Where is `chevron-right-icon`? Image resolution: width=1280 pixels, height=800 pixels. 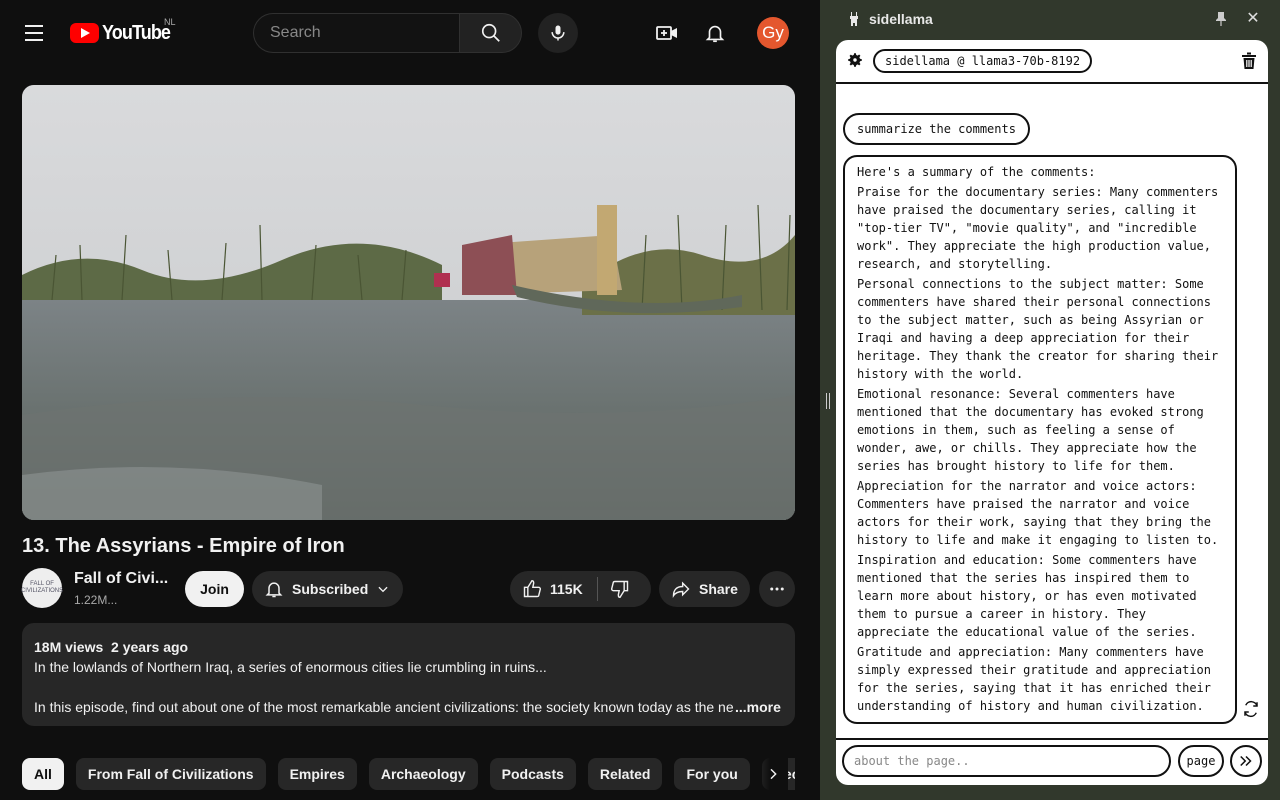 chevron-right-icon is located at coordinates (773, 774).